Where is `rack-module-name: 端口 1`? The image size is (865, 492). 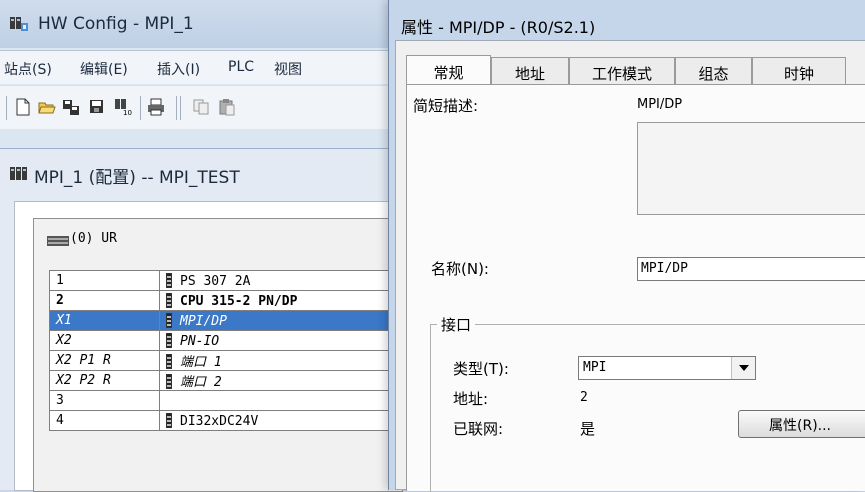
rack-module-name: 端口 1 is located at coordinates (201, 362).